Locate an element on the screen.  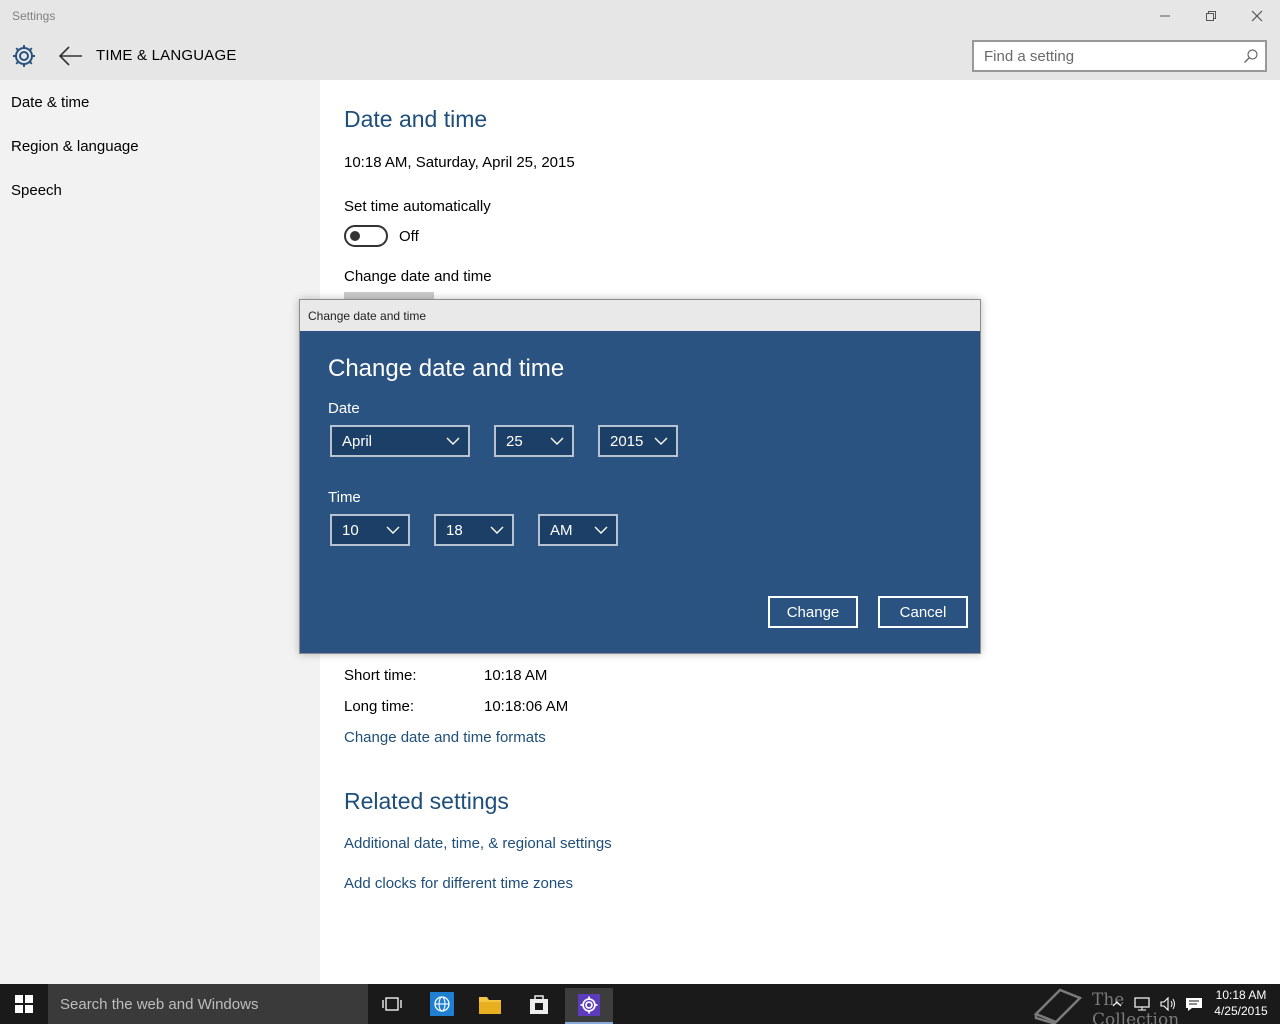
minute-value: 18 is located at coordinates (454, 530).